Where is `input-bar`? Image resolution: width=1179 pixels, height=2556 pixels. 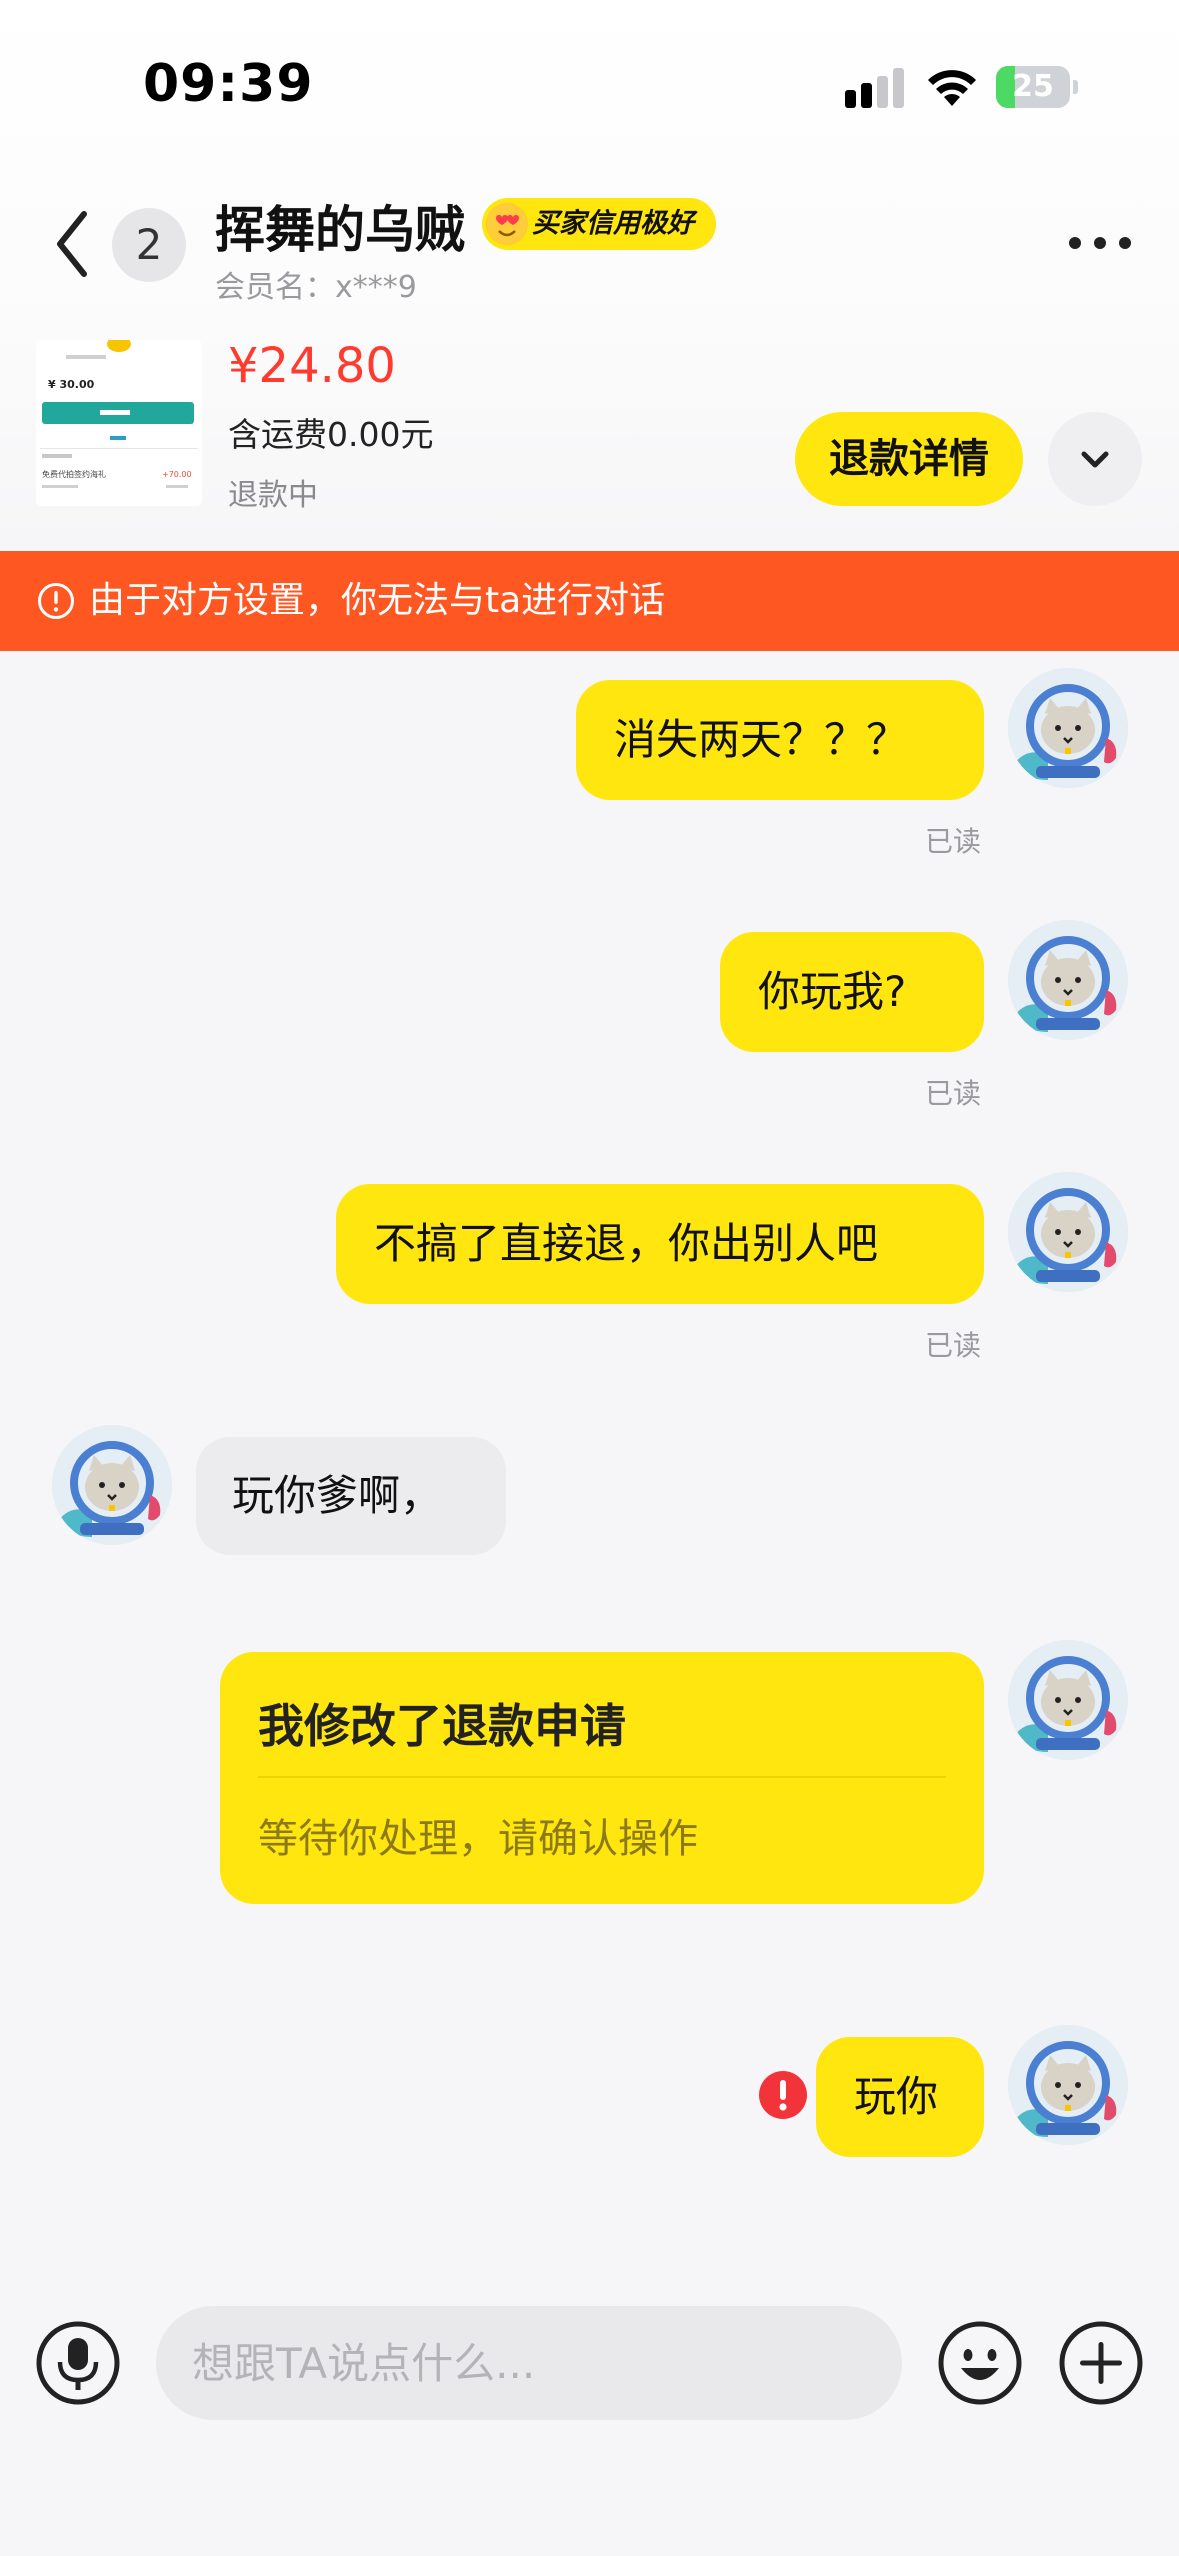
input-bar is located at coordinates (589, 2408).